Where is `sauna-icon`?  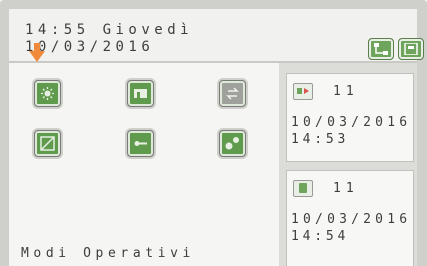
sauna-icon is located at coordinates (140, 93).